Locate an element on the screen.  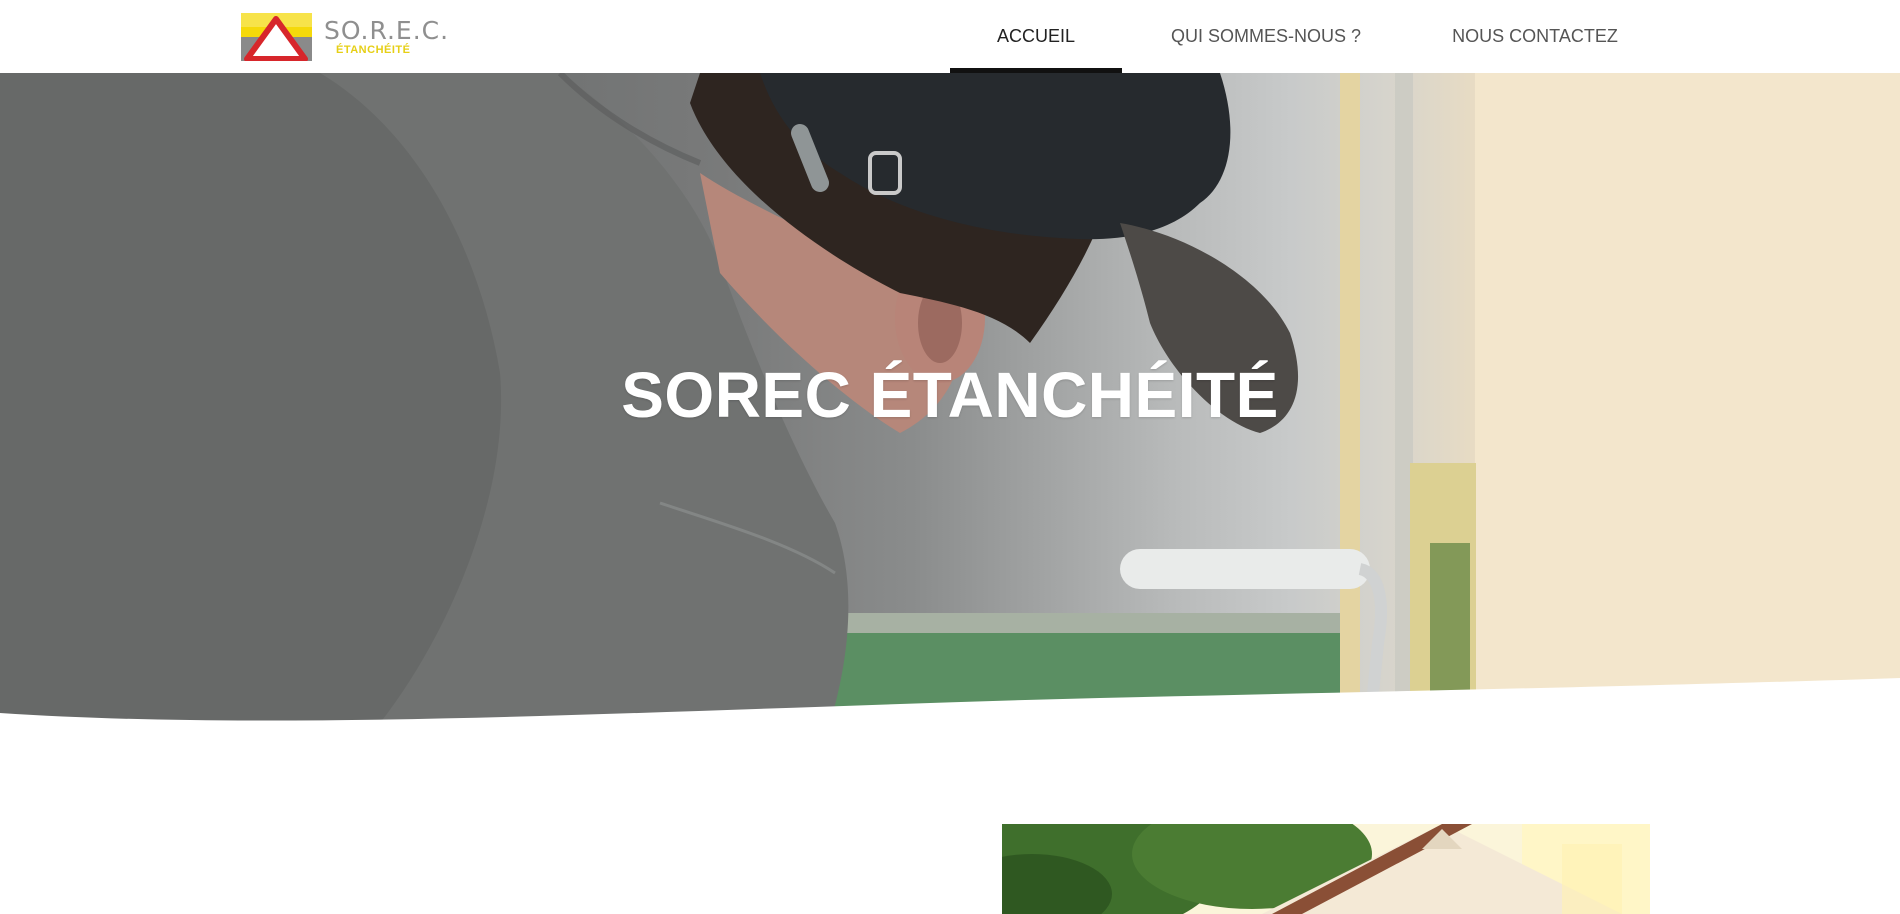
site-logo: SO.R.E.C. ÉTANCHÉITÉ is located at coordinates (345, 37).